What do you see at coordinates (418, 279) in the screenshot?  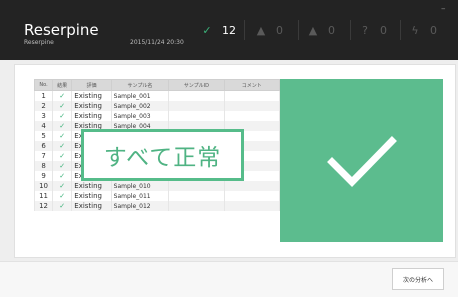 I see `next-analysis-button: 次の分析へ` at bounding box center [418, 279].